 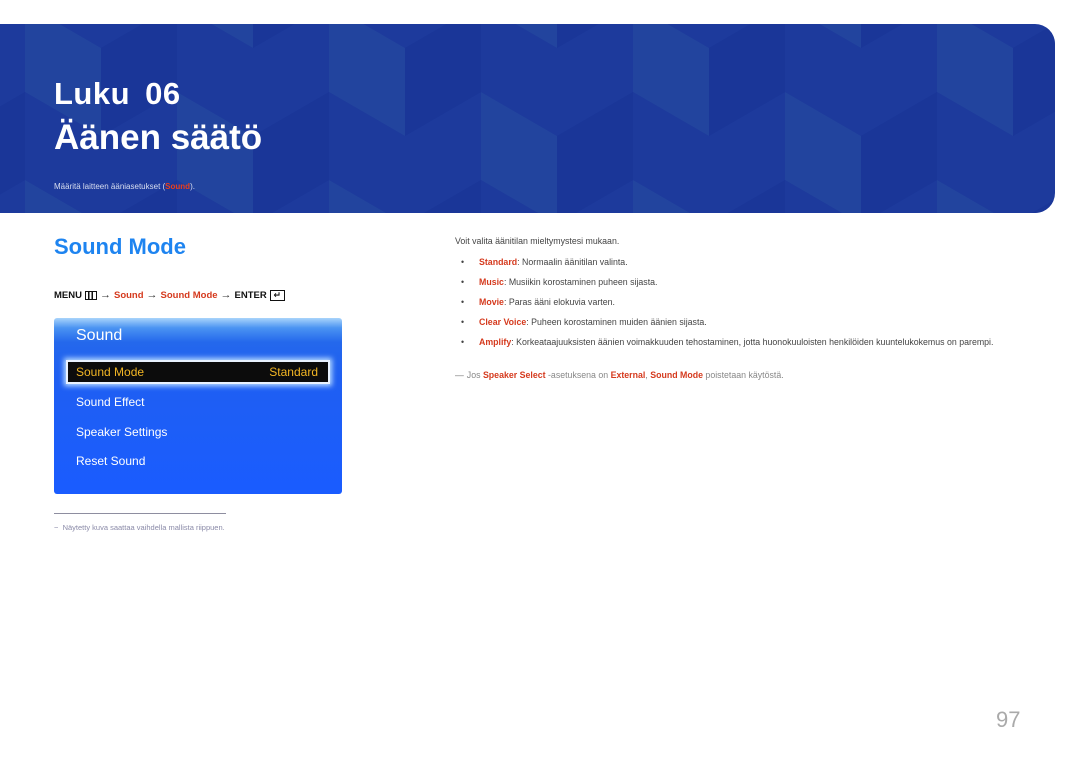 What do you see at coordinates (120, 246) in the screenshot?
I see `section-title: Sound Mode` at bounding box center [120, 246].